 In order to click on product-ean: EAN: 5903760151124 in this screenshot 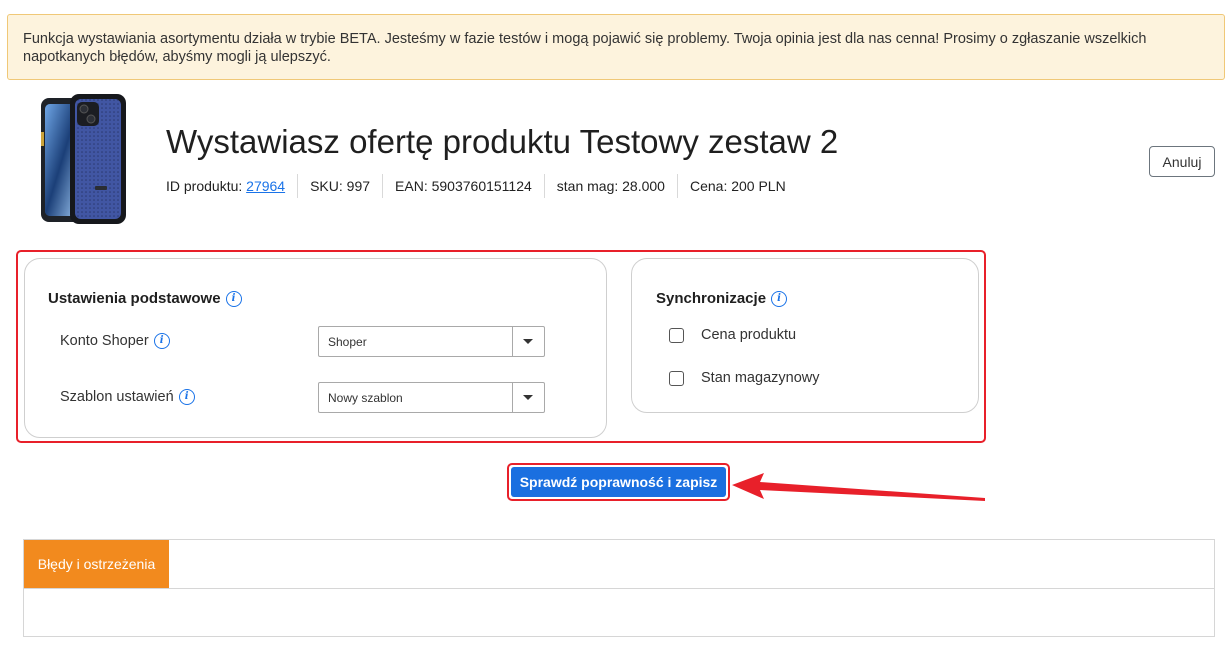, I will do `click(463, 186)`.